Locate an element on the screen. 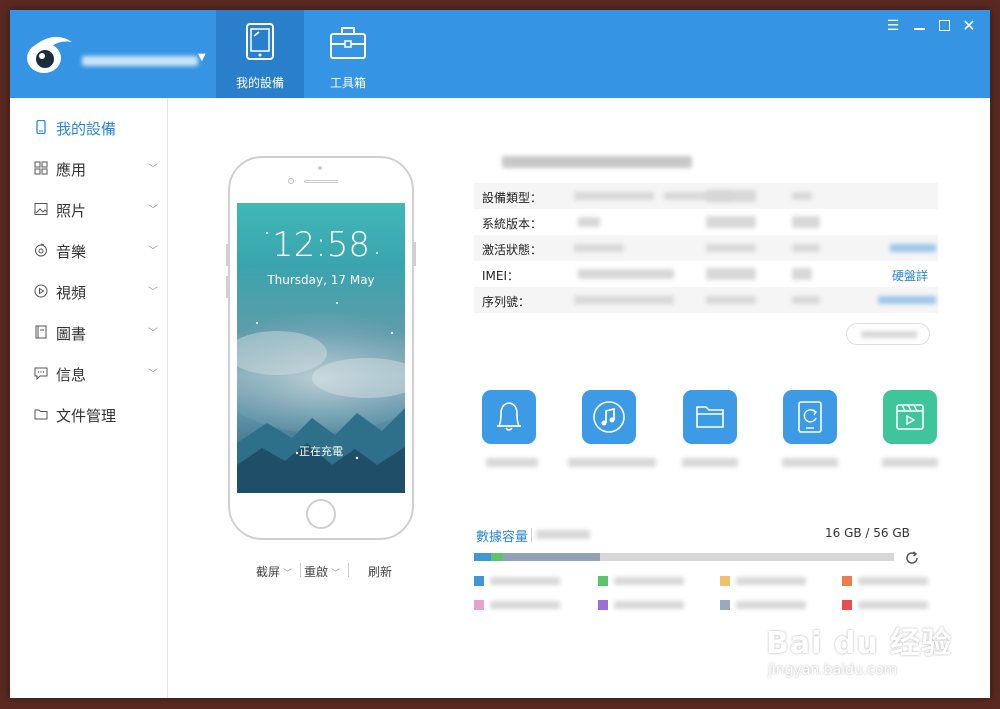  phone-sensor is located at coordinates (320, 168).